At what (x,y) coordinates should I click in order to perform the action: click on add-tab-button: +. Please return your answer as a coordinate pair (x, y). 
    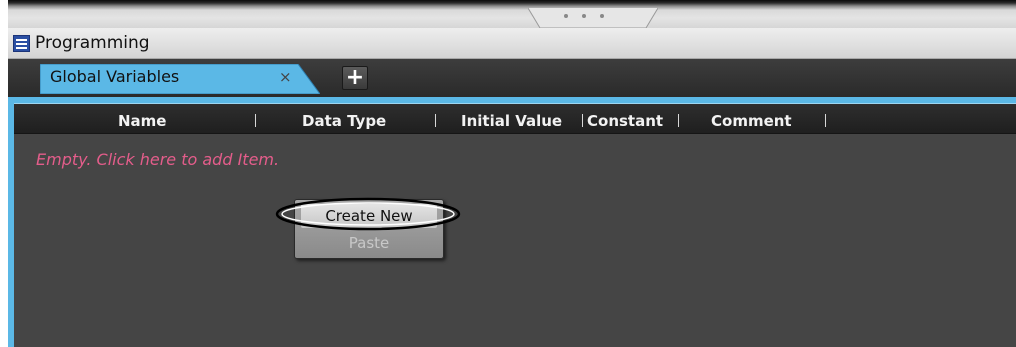
    Looking at the image, I should click on (355, 78).